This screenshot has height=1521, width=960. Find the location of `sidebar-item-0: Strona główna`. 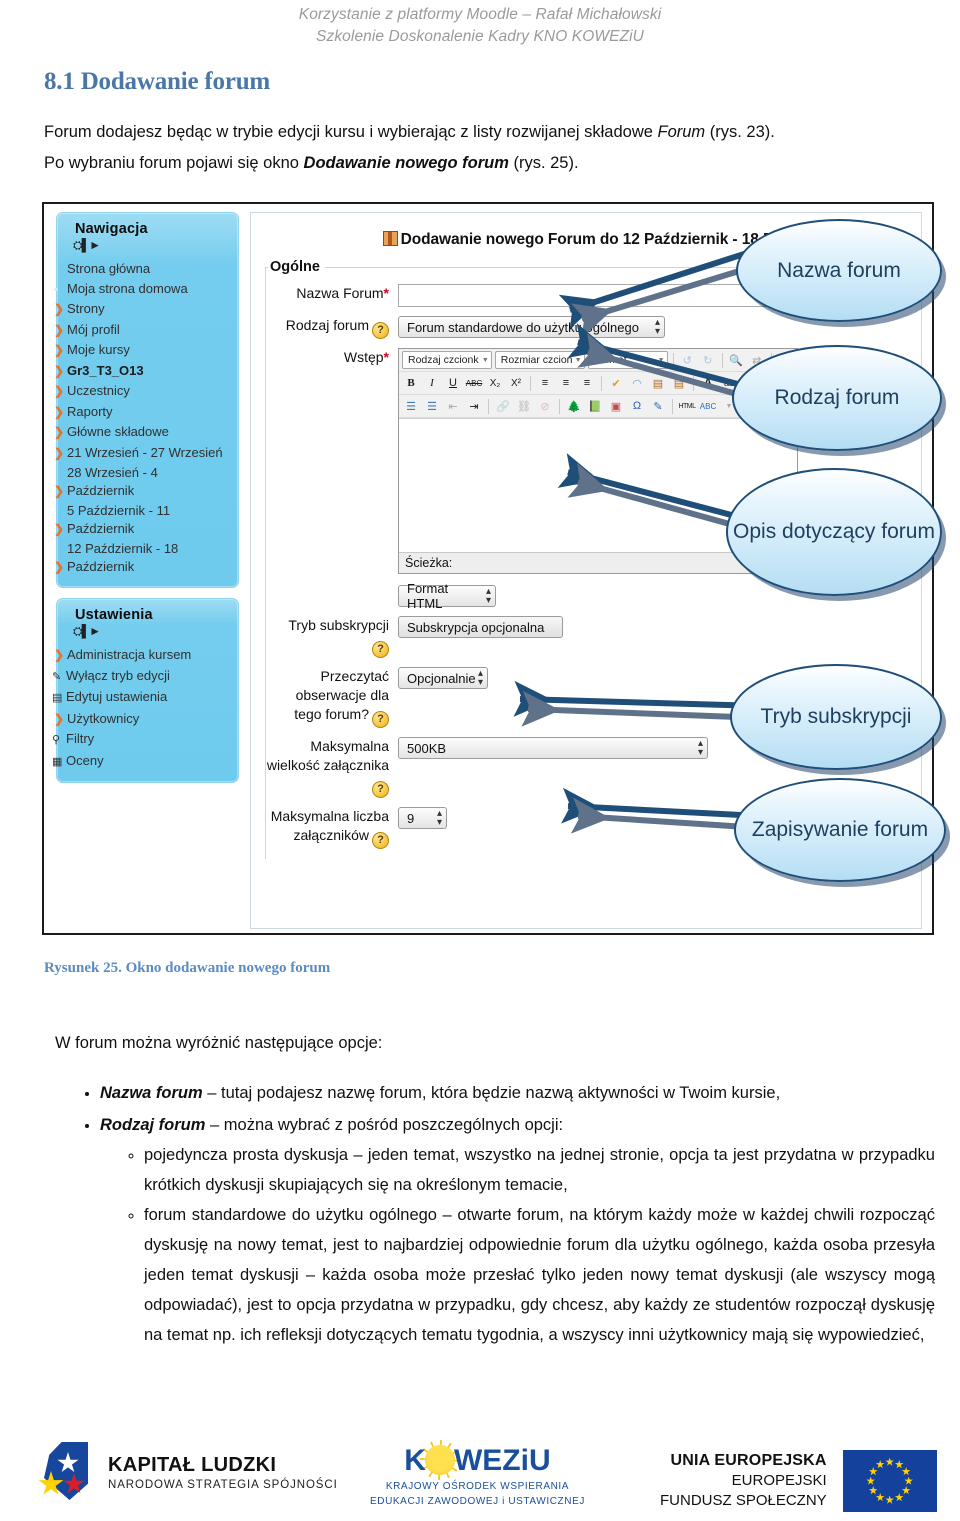

sidebar-item-0: Strona główna is located at coordinates (147, 269).